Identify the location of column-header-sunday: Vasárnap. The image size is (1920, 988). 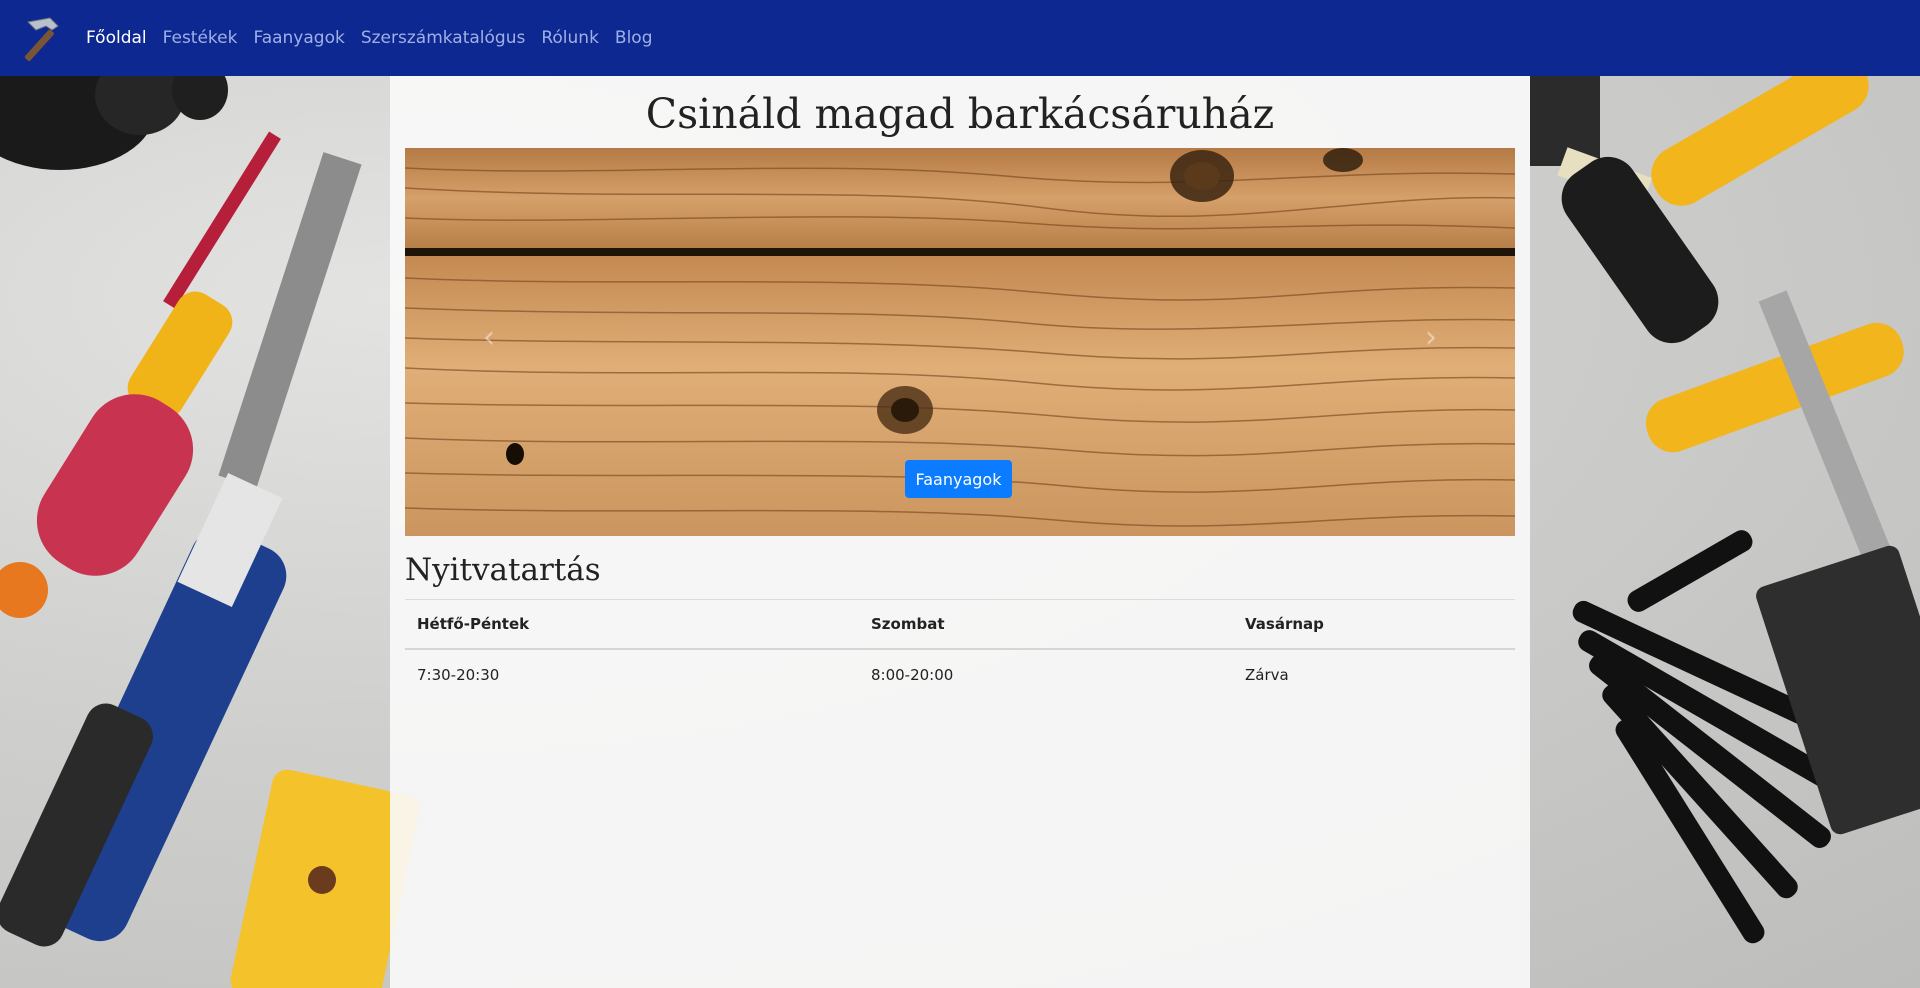
(1374, 624).